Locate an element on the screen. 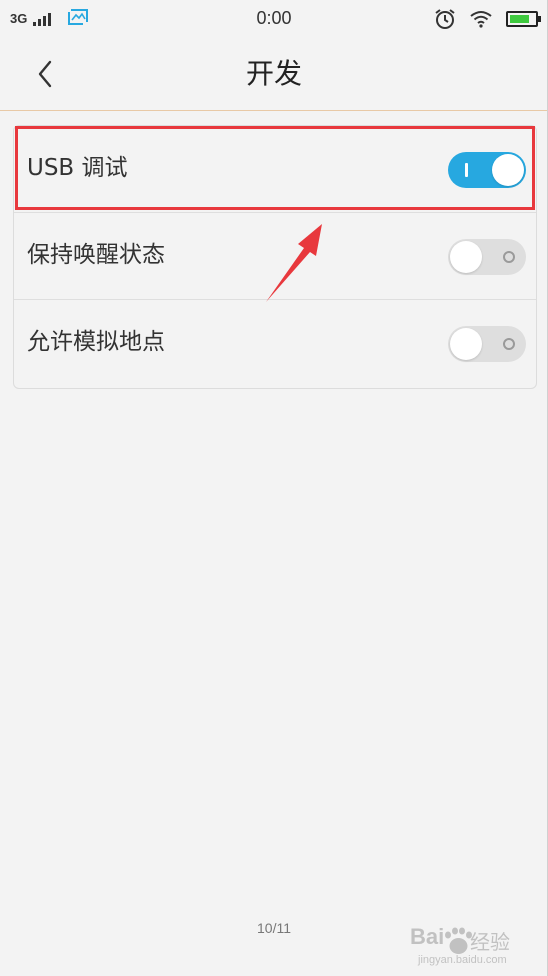  setting-label: 允许模拟地点 is located at coordinates (96, 342).